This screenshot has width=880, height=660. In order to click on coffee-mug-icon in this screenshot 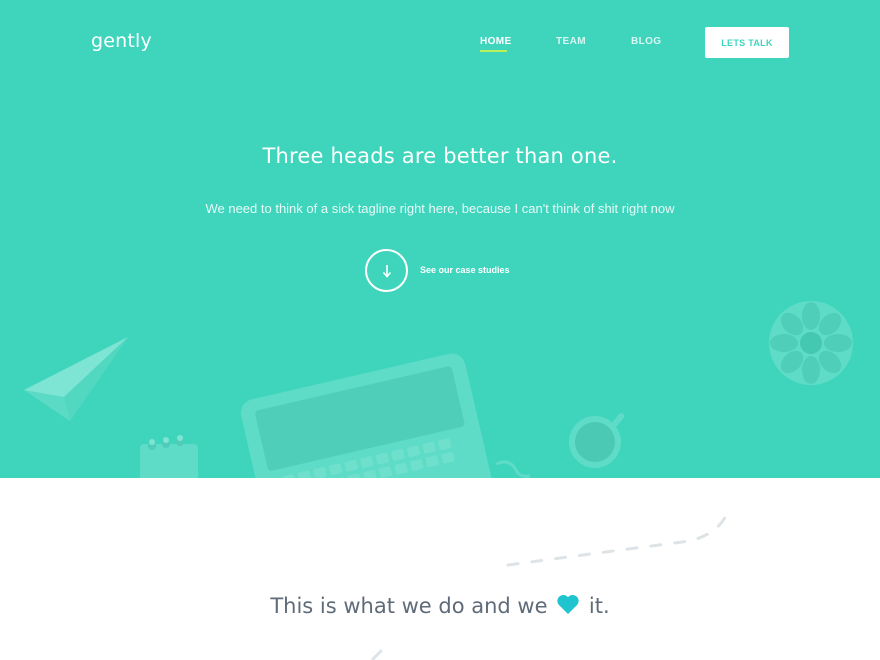, I will do `click(597, 440)`.